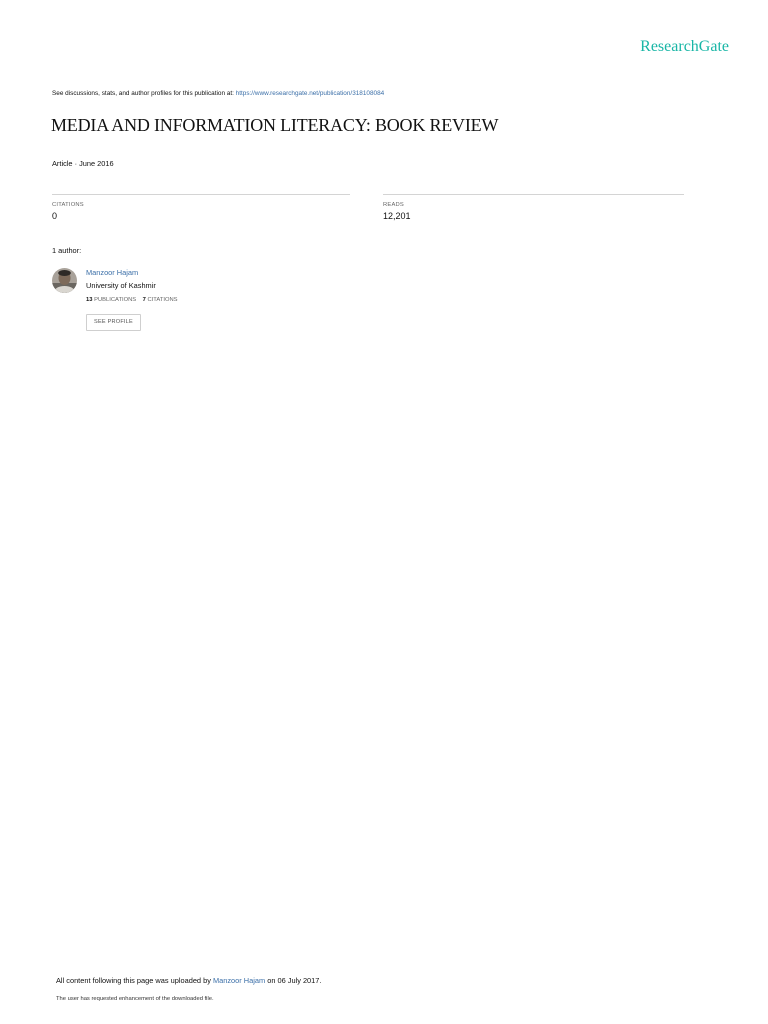  What do you see at coordinates (393, 205) in the screenshot?
I see `reads-label: READS` at bounding box center [393, 205].